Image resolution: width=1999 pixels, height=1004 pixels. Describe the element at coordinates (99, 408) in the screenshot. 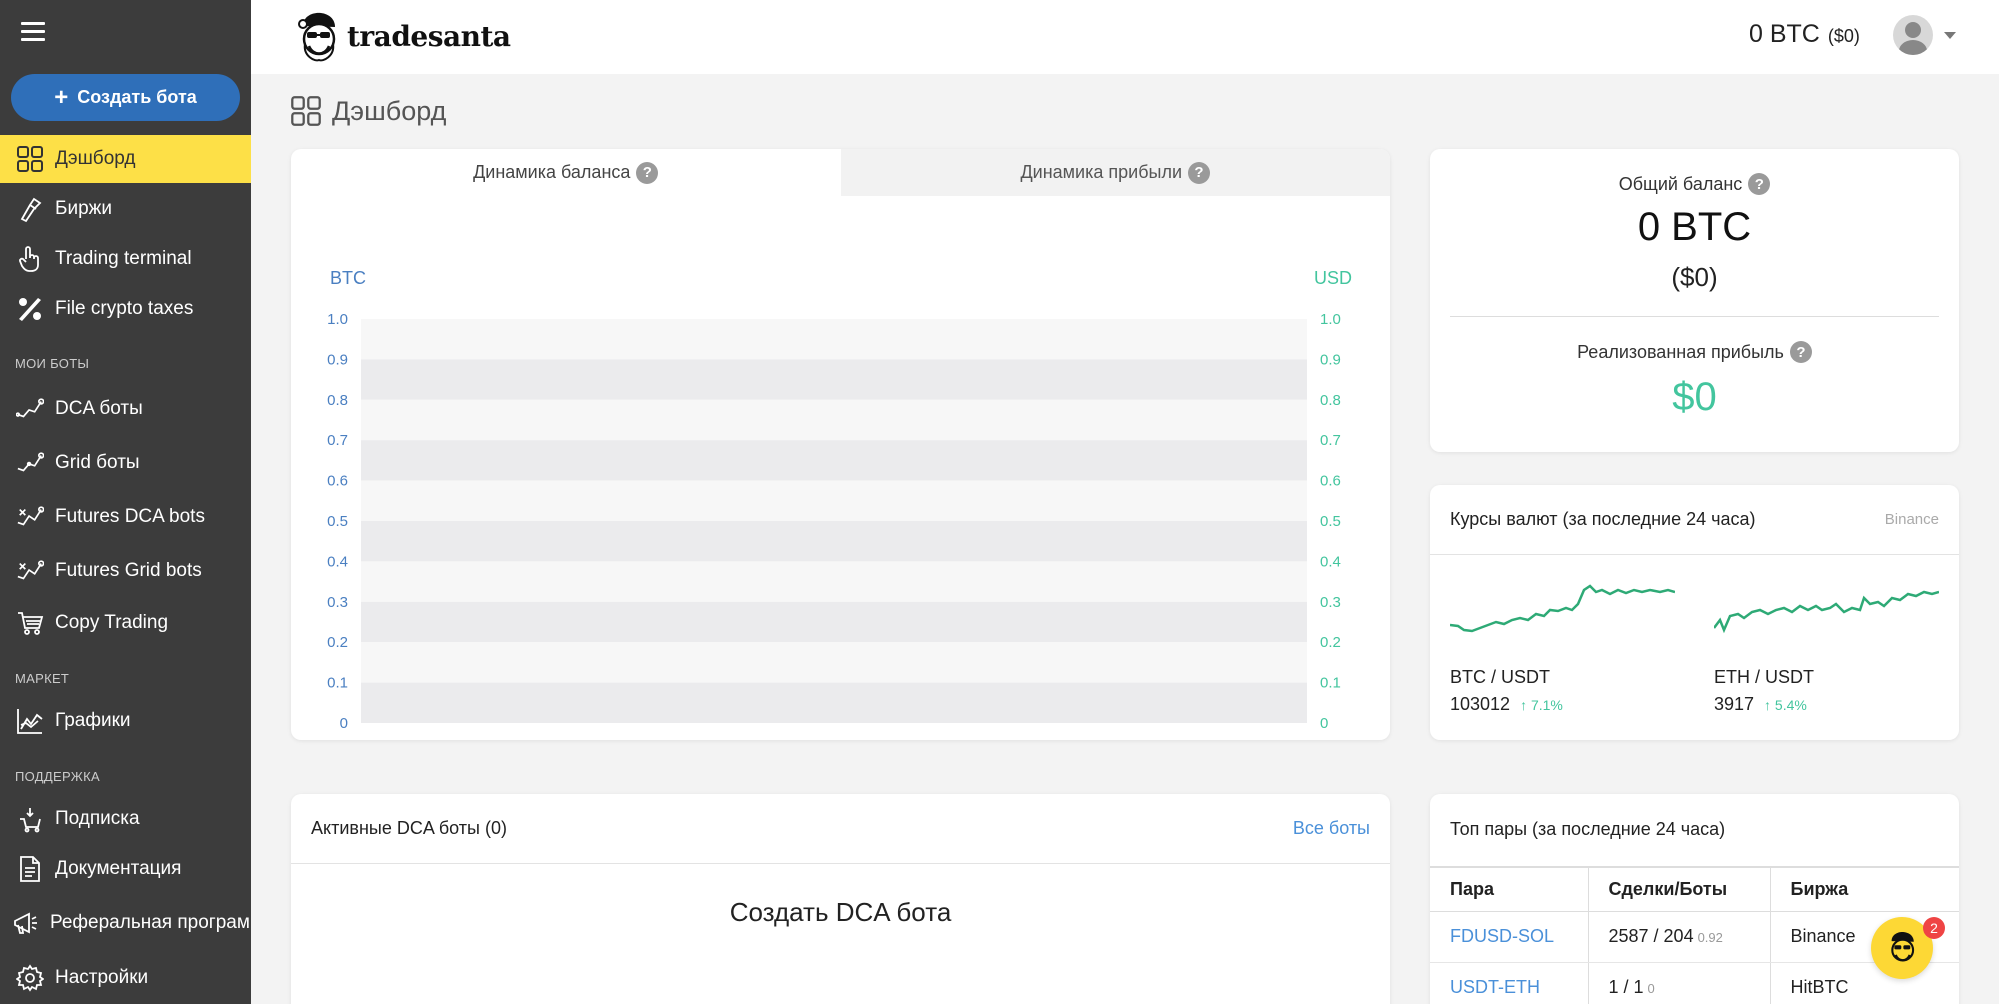

I see `sidebar-item-label: DCA боты` at that location.